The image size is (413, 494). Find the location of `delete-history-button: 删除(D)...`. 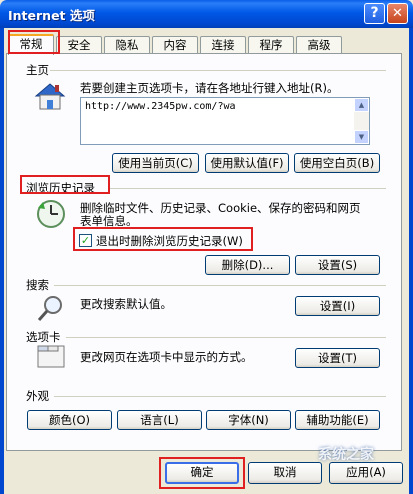

delete-history-button: 删除(D)... is located at coordinates (247, 265).